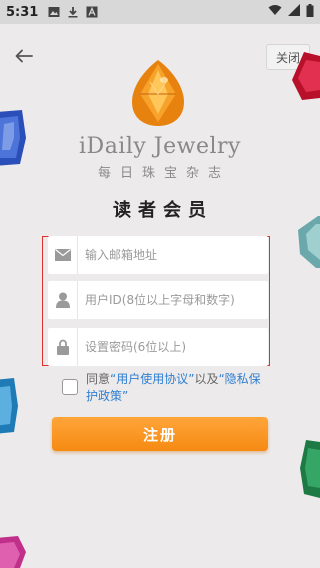  I want to click on terms-link: “用户使用协议”, so click(152, 379).